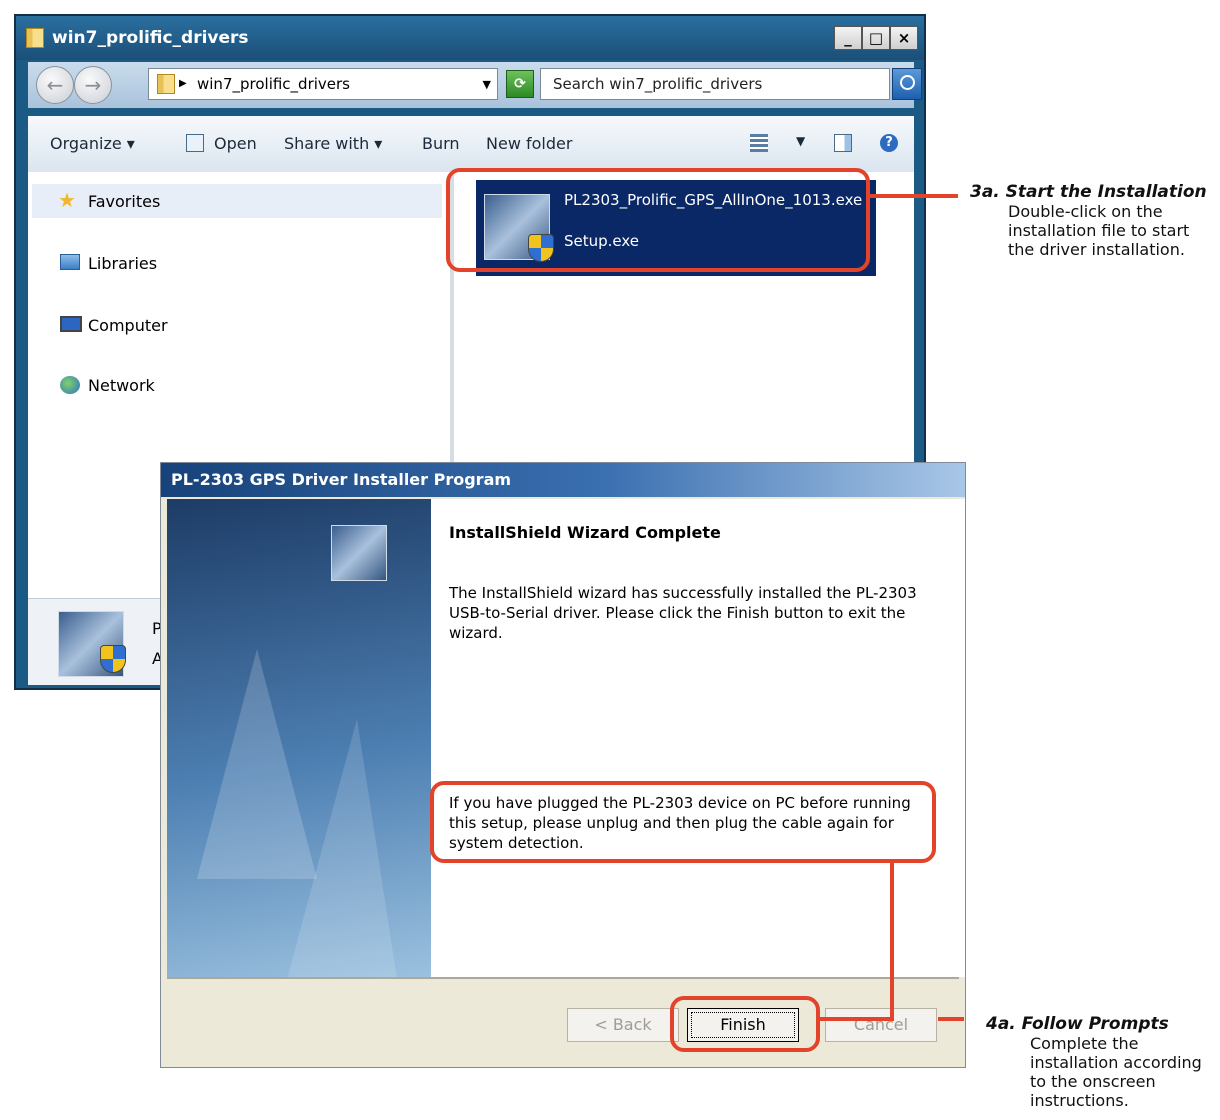 Image resolution: width=1220 pixels, height=1120 pixels. What do you see at coordinates (128, 325) in the screenshot?
I see `sidebar-item-label: Computer` at bounding box center [128, 325].